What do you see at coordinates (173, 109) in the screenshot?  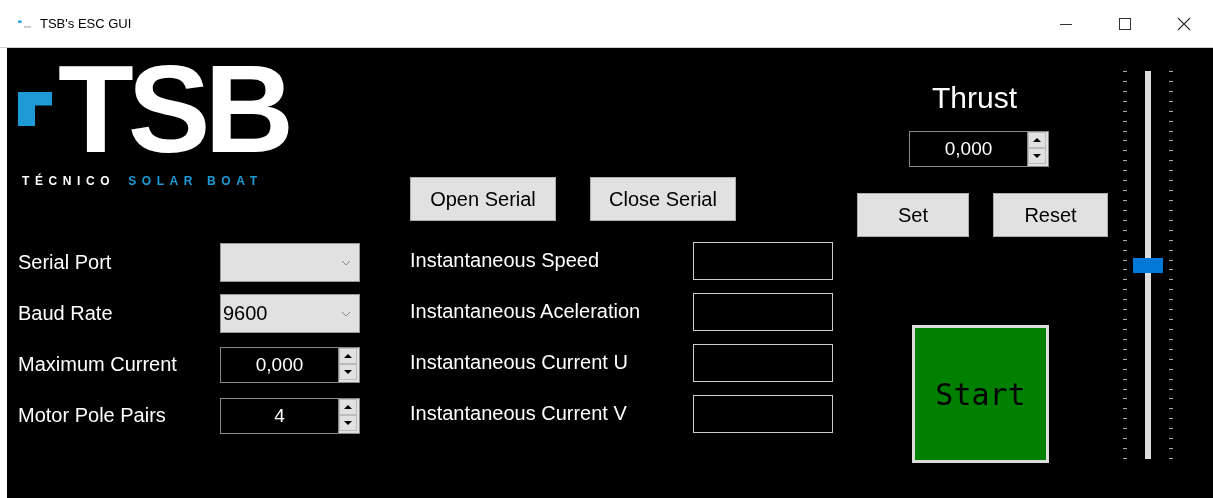 I see `logo-mark: TSB` at bounding box center [173, 109].